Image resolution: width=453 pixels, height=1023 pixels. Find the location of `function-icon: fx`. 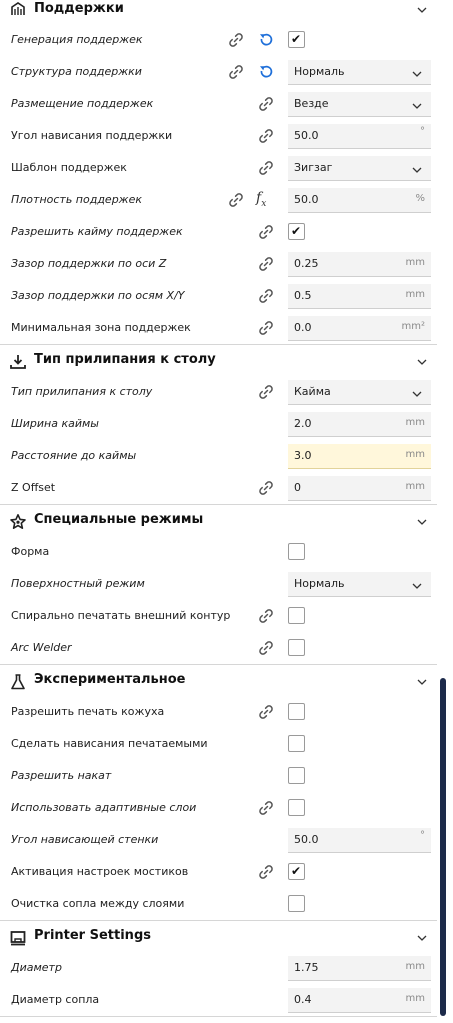

function-icon: fx is located at coordinates (261, 199).